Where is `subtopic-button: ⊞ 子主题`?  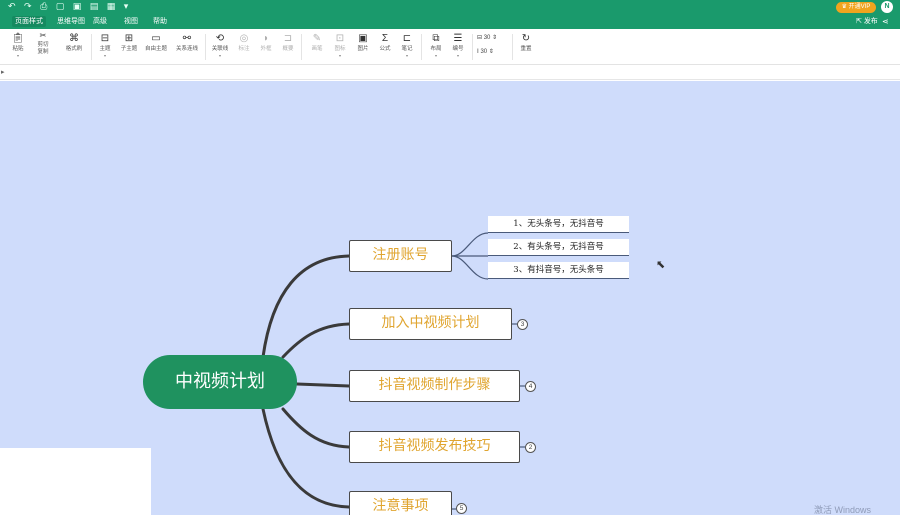
subtopic-button: ⊞ 子主题 is located at coordinates (129, 42).